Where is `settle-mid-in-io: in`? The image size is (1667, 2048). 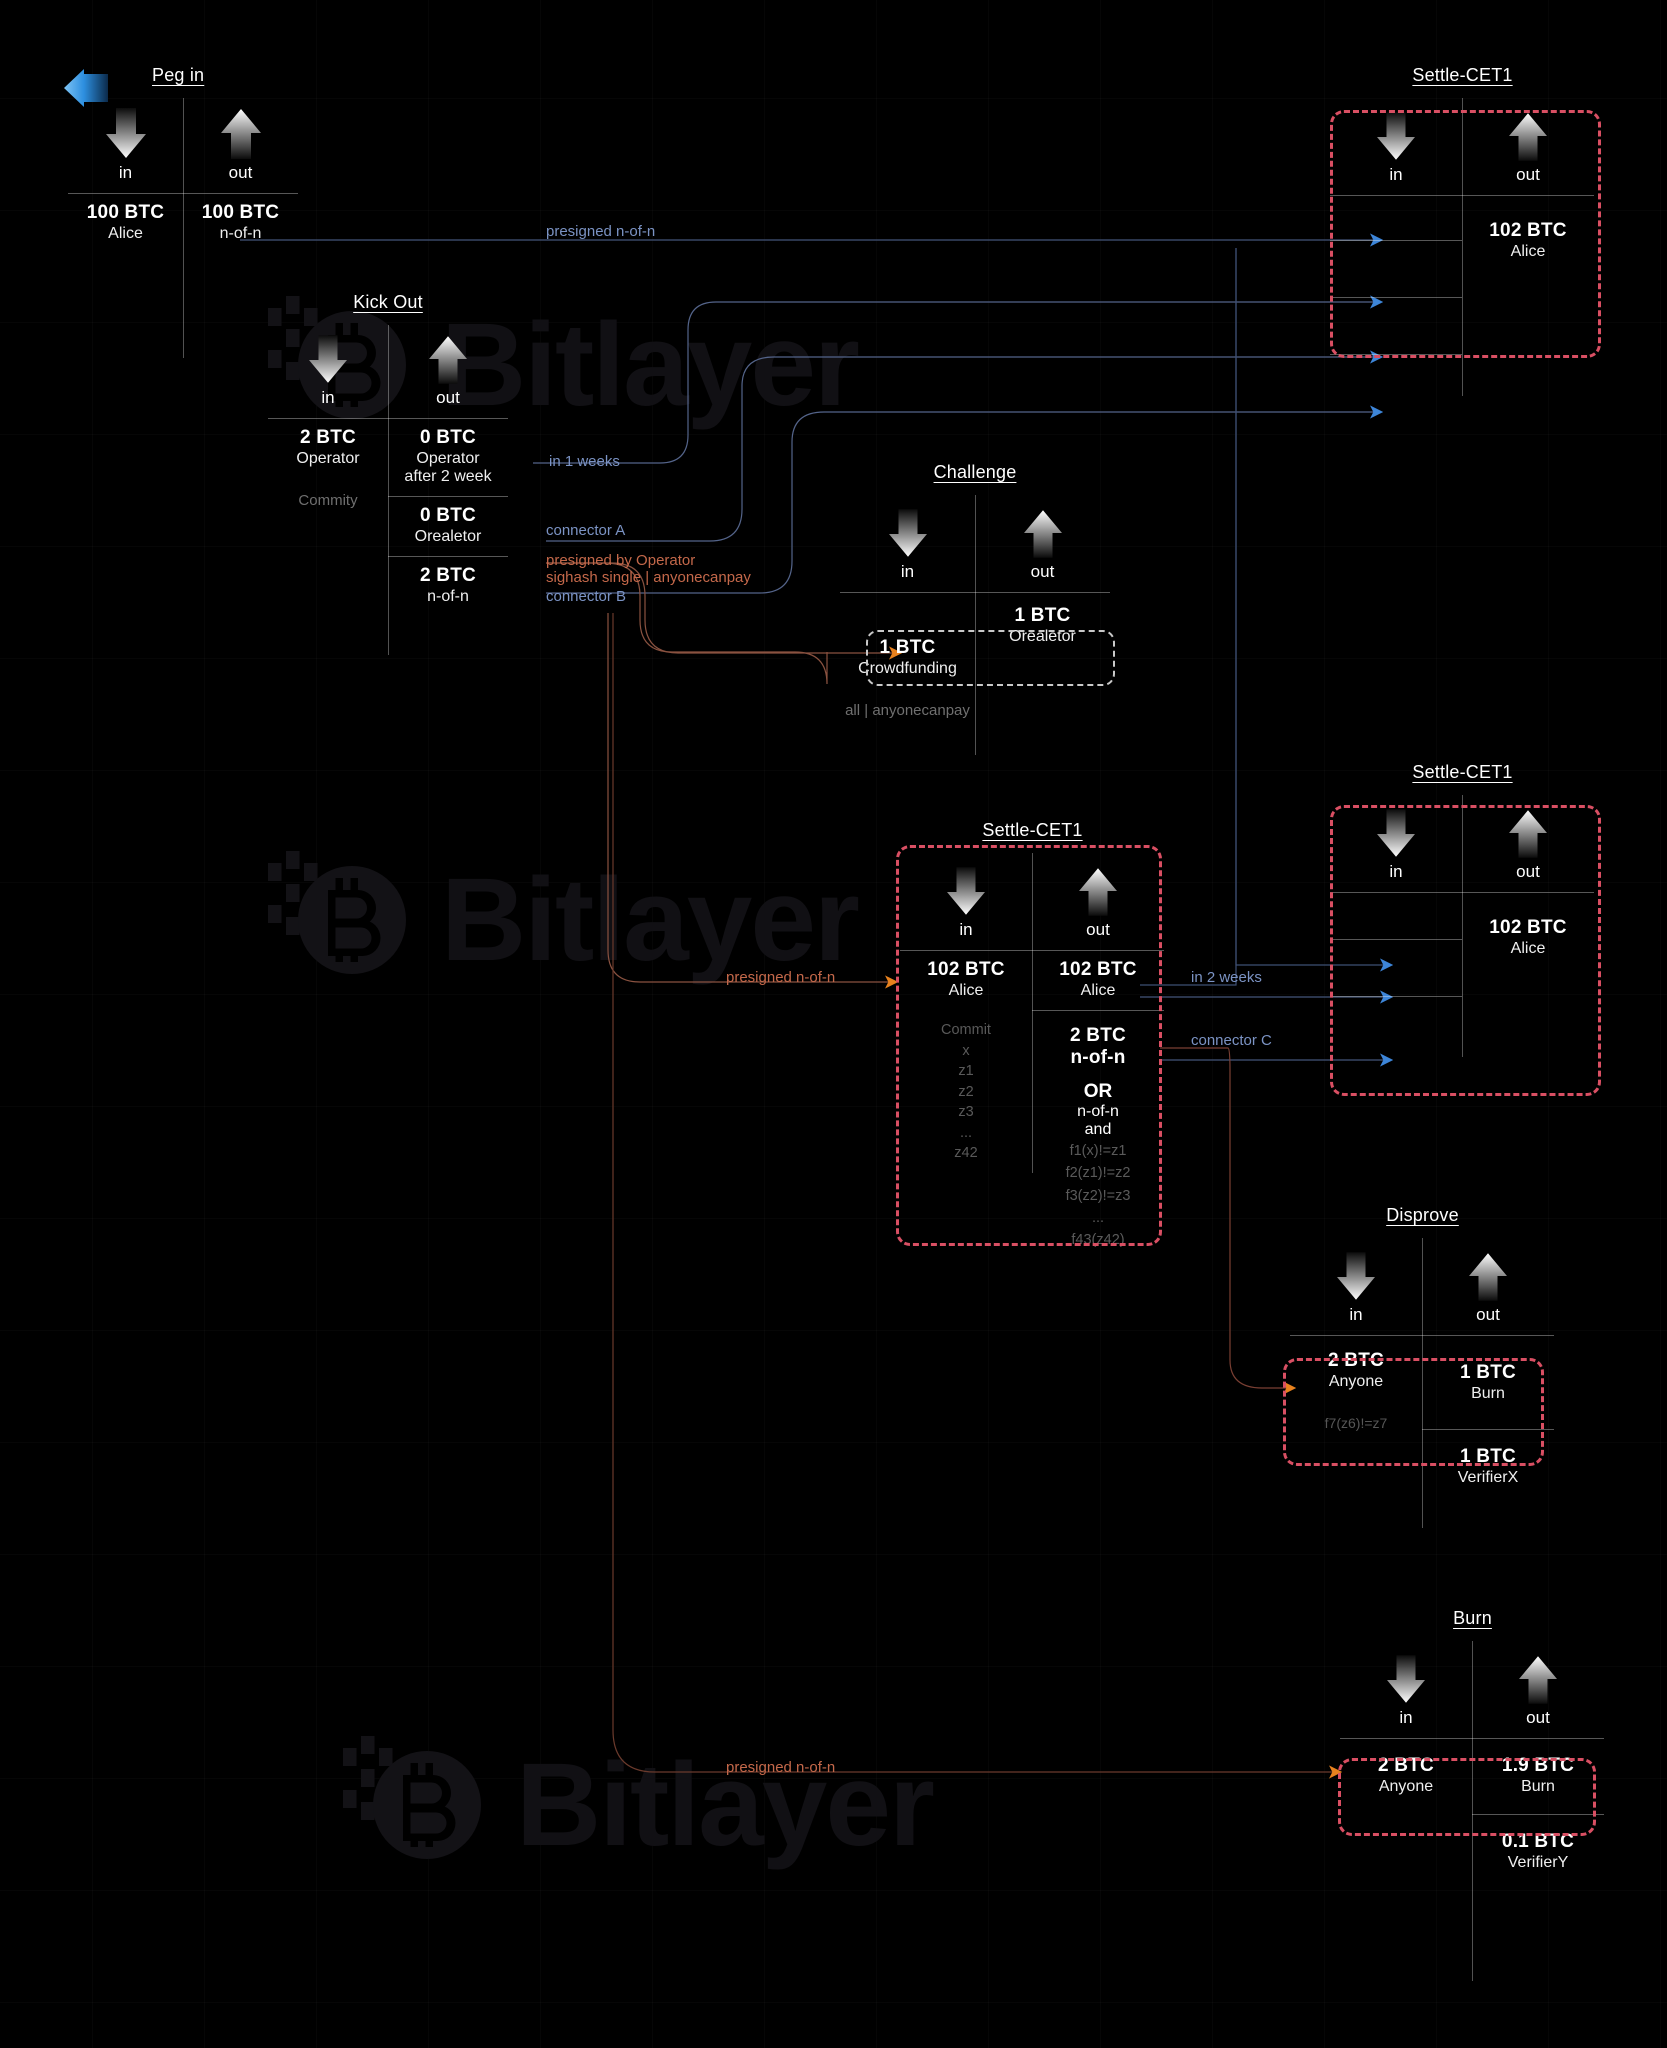 settle-mid-in-io: in is located at coordinates (966, 901).